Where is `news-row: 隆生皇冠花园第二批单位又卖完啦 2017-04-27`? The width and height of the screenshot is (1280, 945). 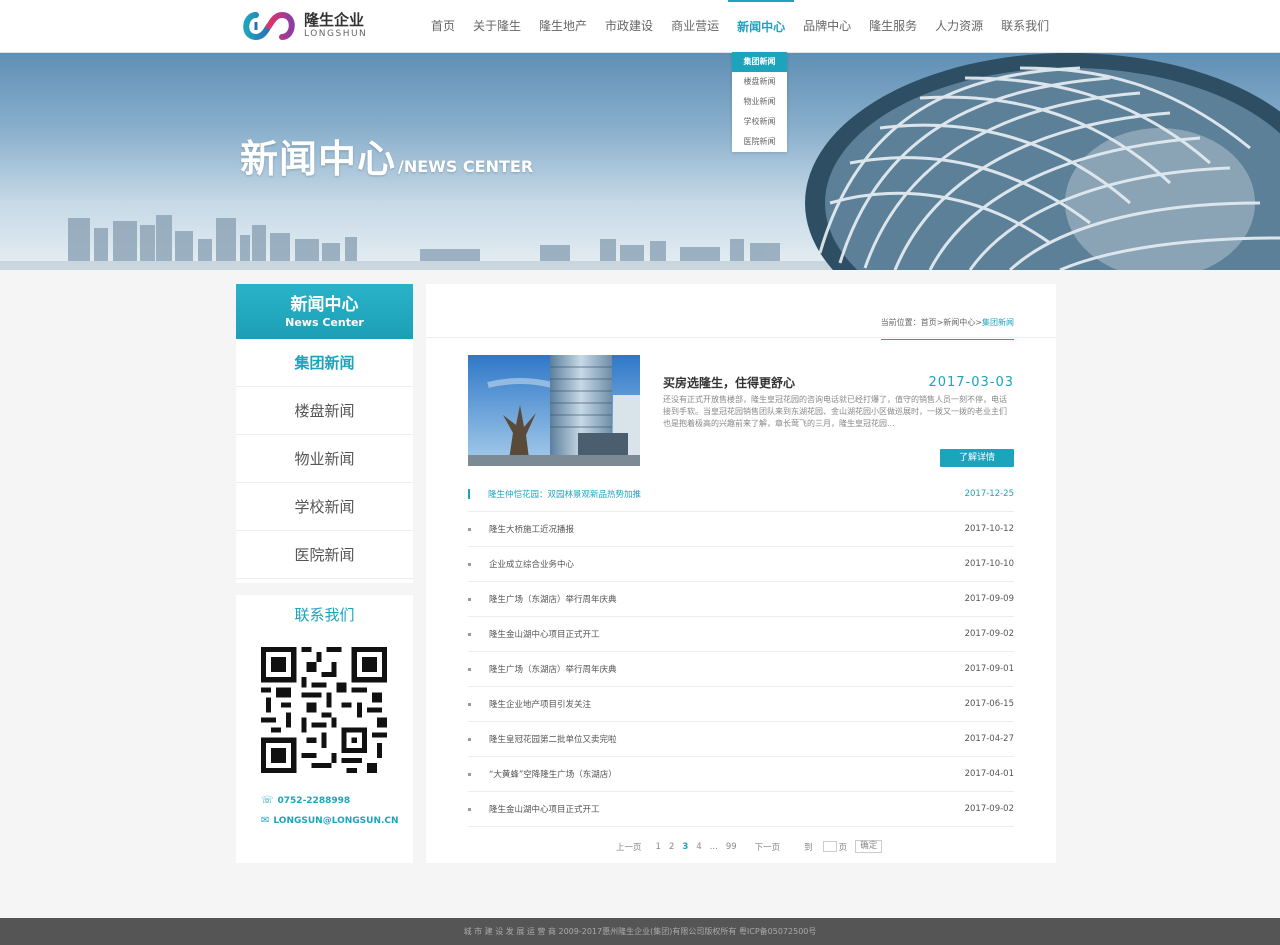 news-row: 隆生皇冠花园第二批单位又卖完啦 2017-04-27 is located at coordinates (741, 739).